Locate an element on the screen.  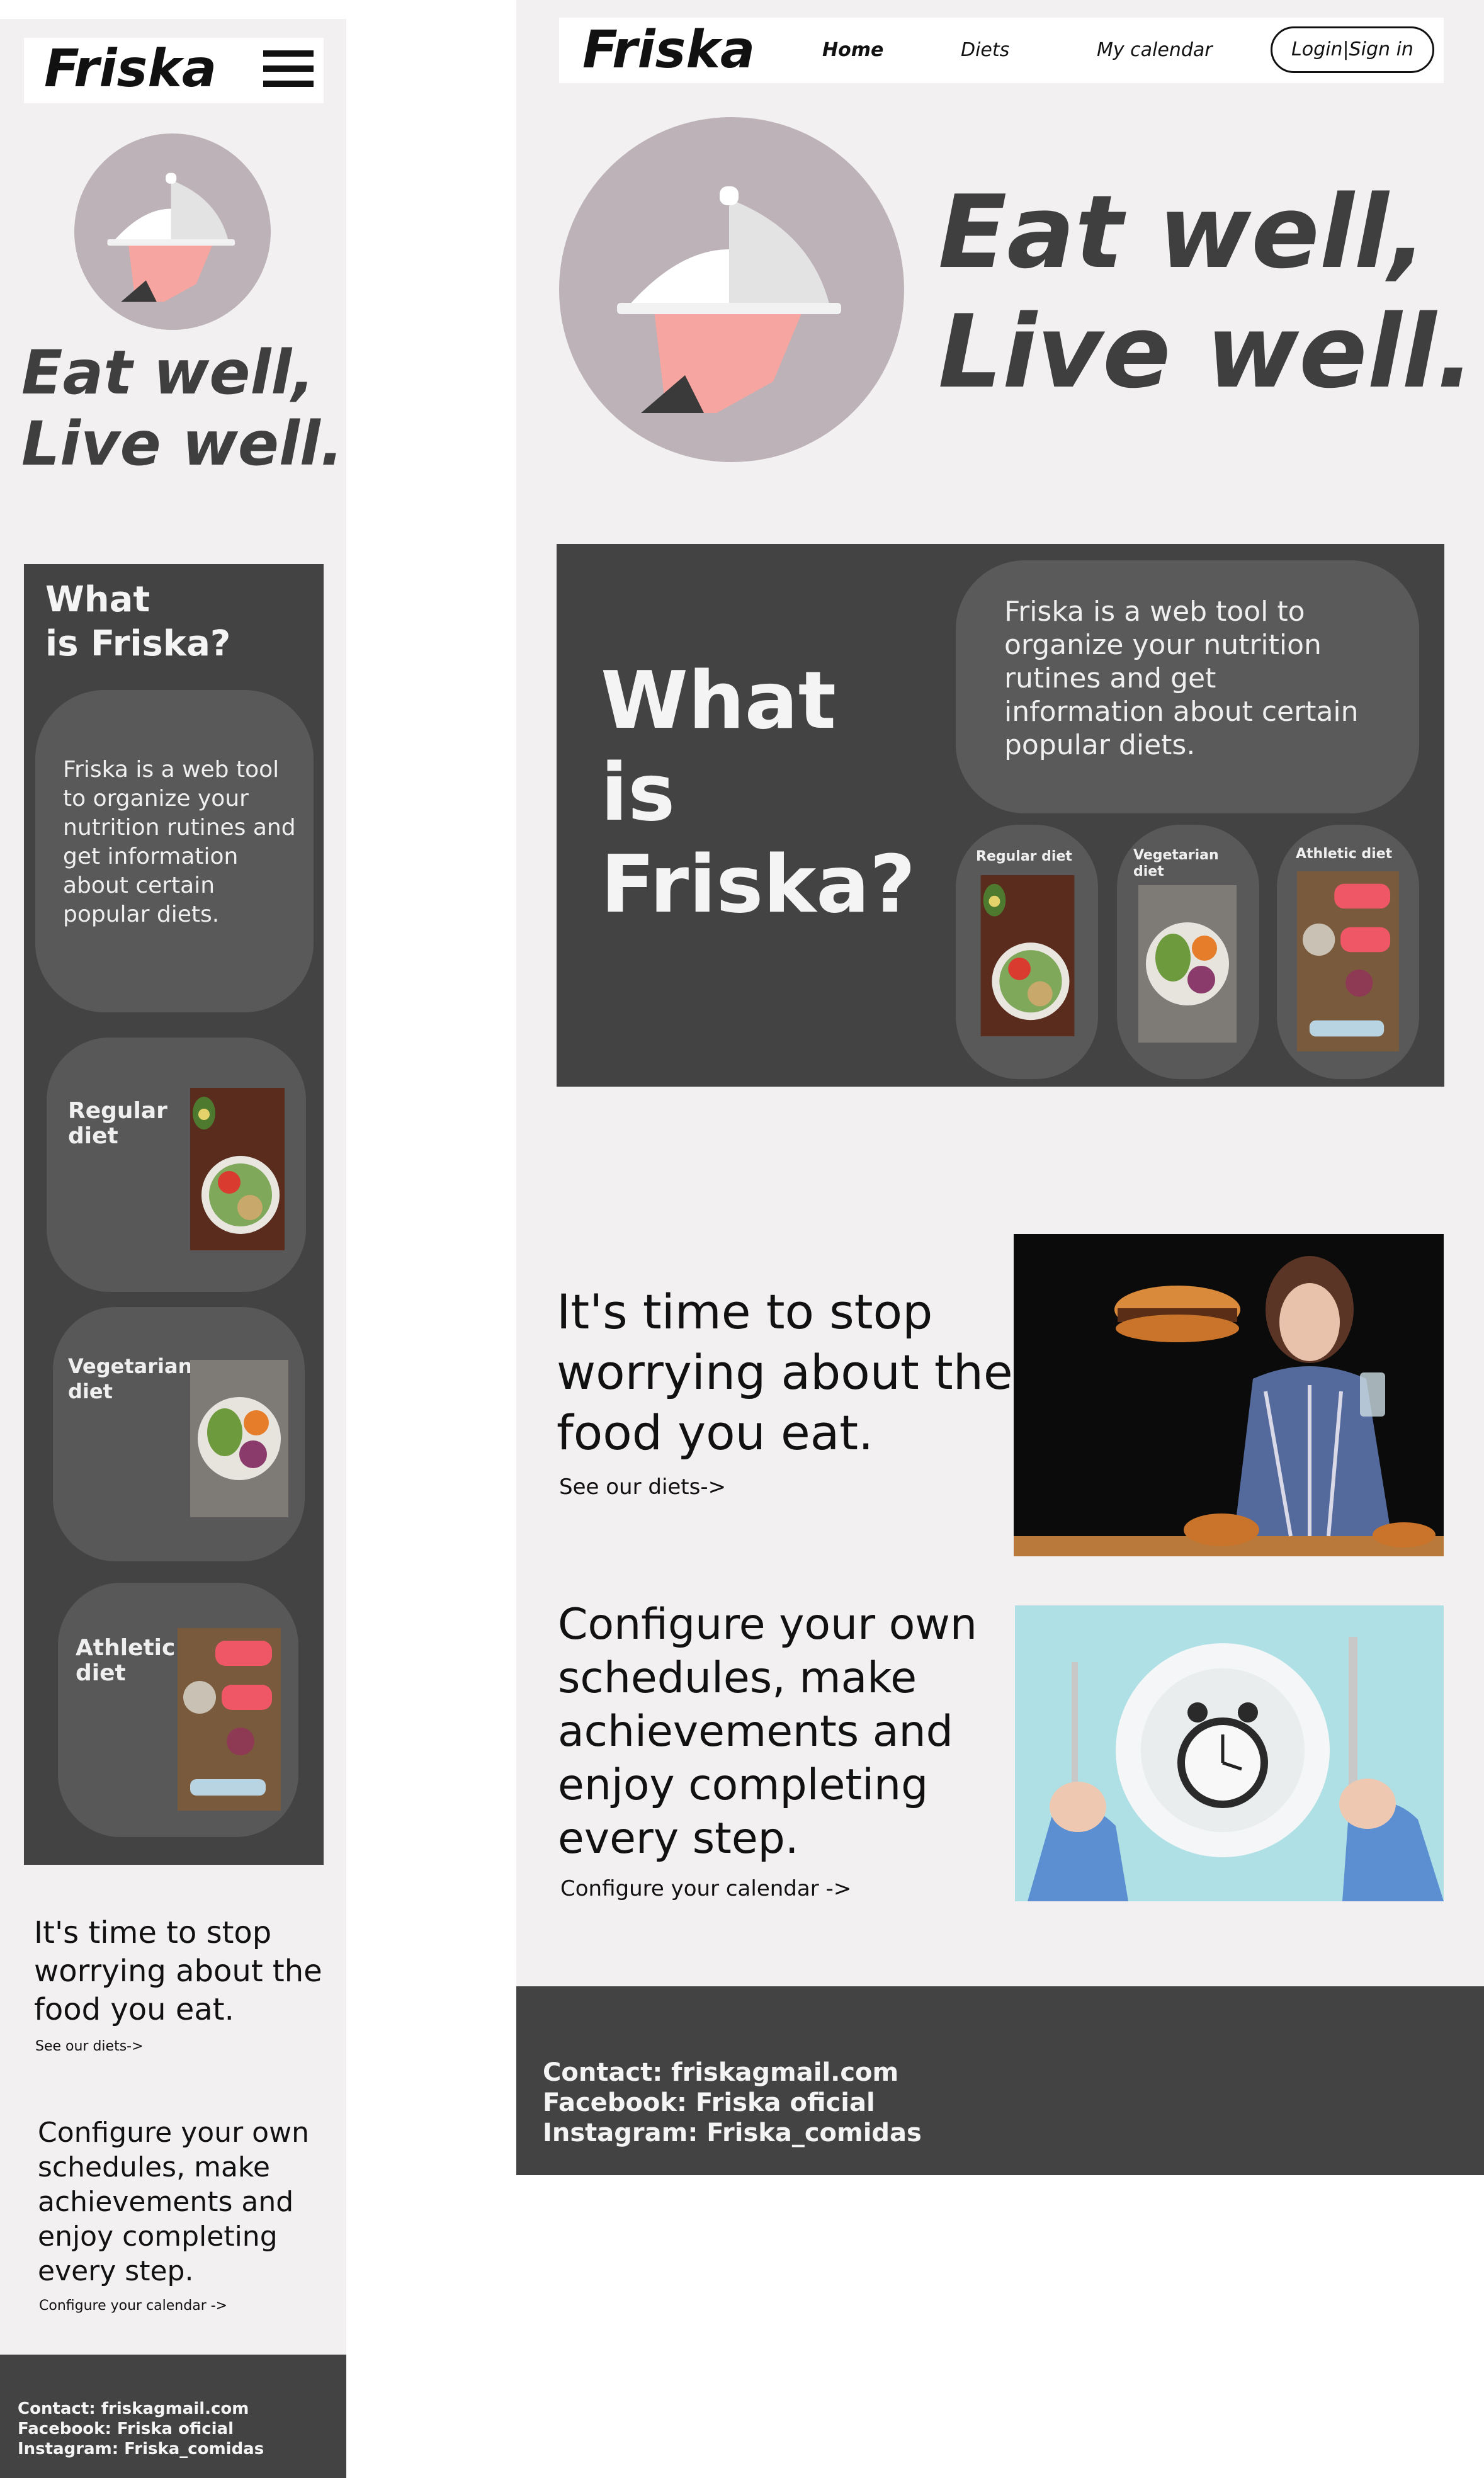
desktop-slogan: Eat well, Live well. is located at coordinates (1206, 291).